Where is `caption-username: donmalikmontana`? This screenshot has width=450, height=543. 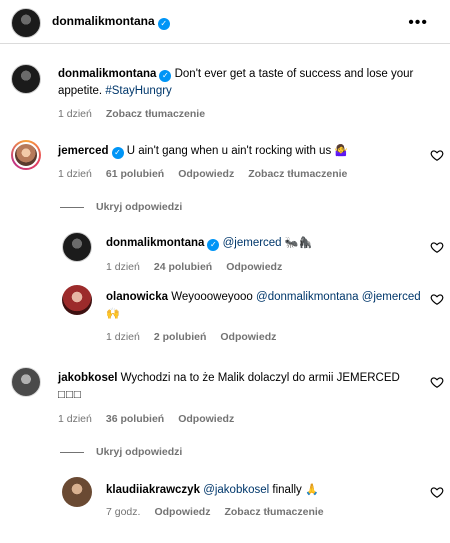 caption-username: donmalikmontana is located at coordinates (107, 74).